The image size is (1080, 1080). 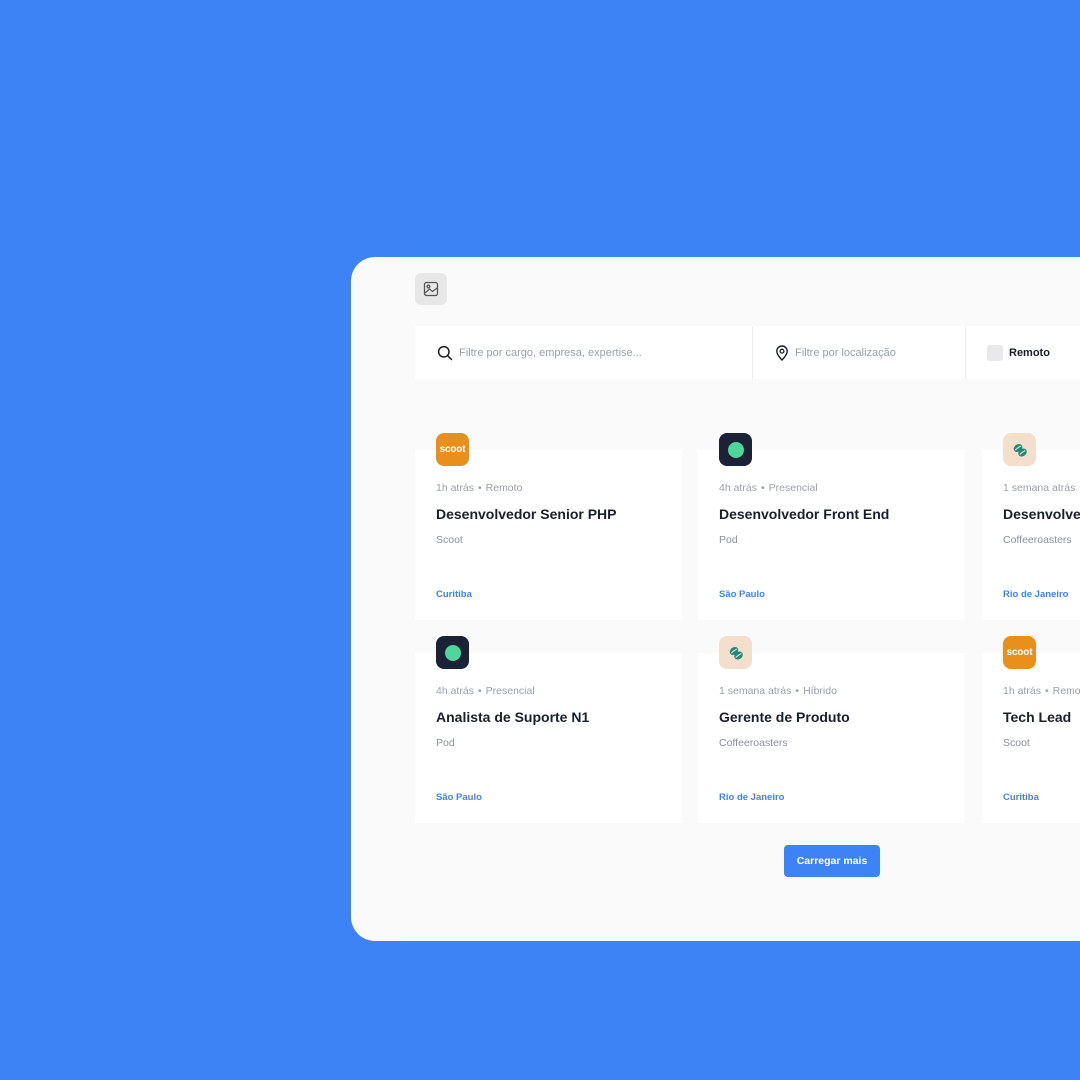 I want to click on job-meta: 1 semana atrás•, so click(x=1041, y=488).